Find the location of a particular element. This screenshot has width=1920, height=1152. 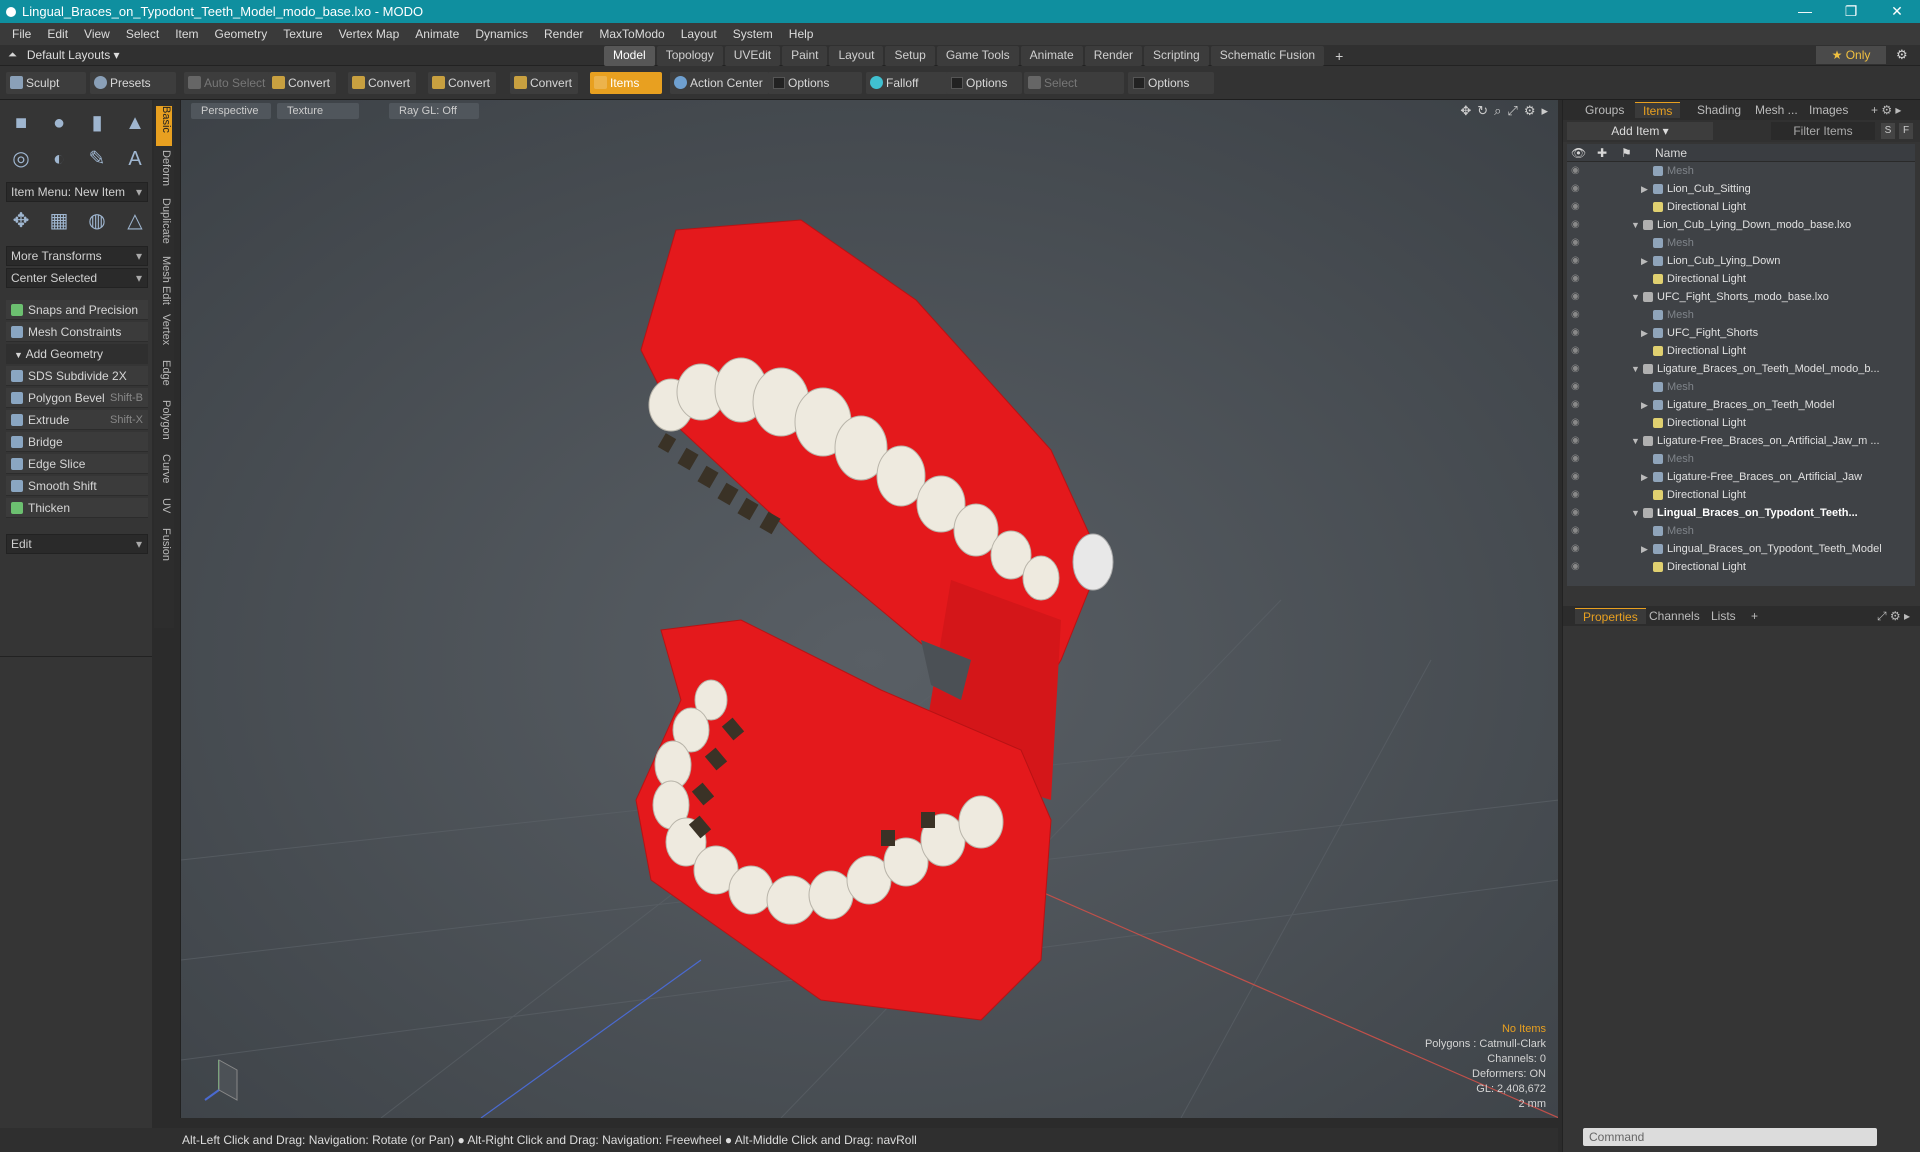

tree-row: ◉ ▶ Lion_Cub_Sitting is located at coordinates (1741, 189).